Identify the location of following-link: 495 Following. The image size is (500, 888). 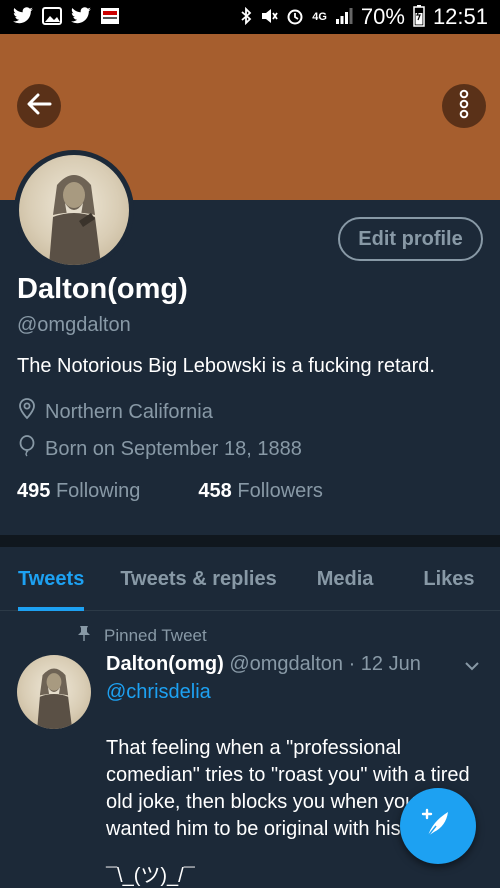
(78, 491).